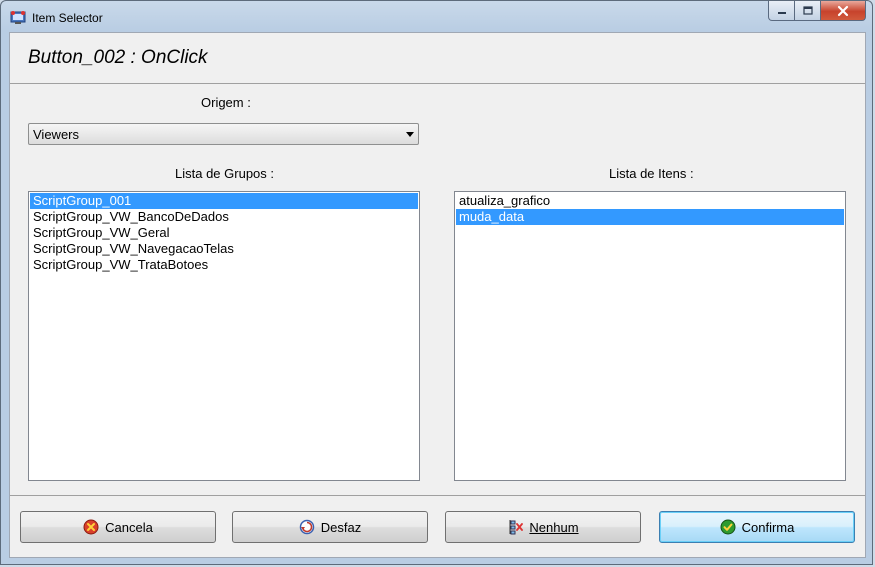 This screenshot has height=567, width=875. I want to click on nenhum-button: Nenhum, so click(543, 527).